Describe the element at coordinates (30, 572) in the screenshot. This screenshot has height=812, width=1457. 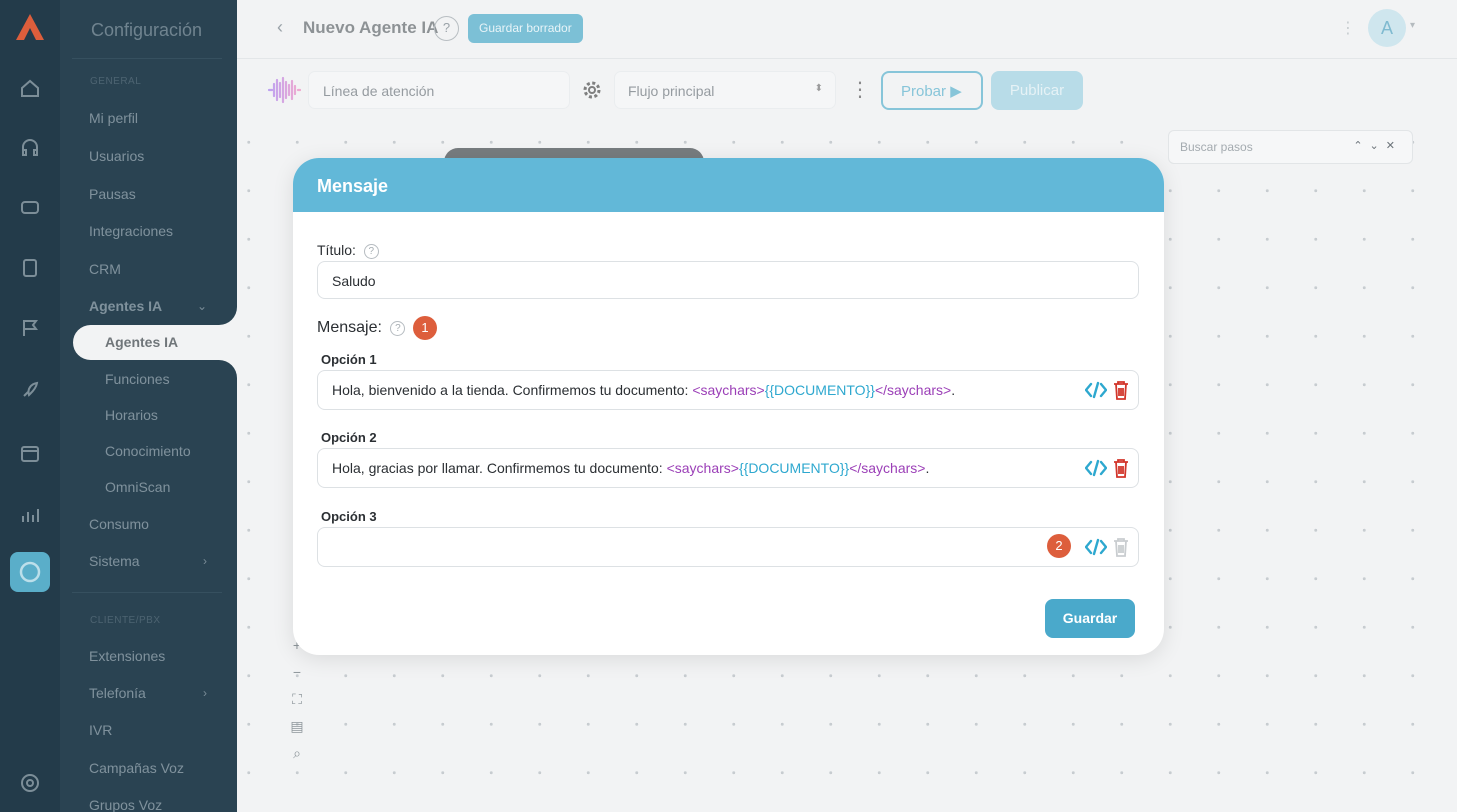
I see `settings-rail-active` at that location.